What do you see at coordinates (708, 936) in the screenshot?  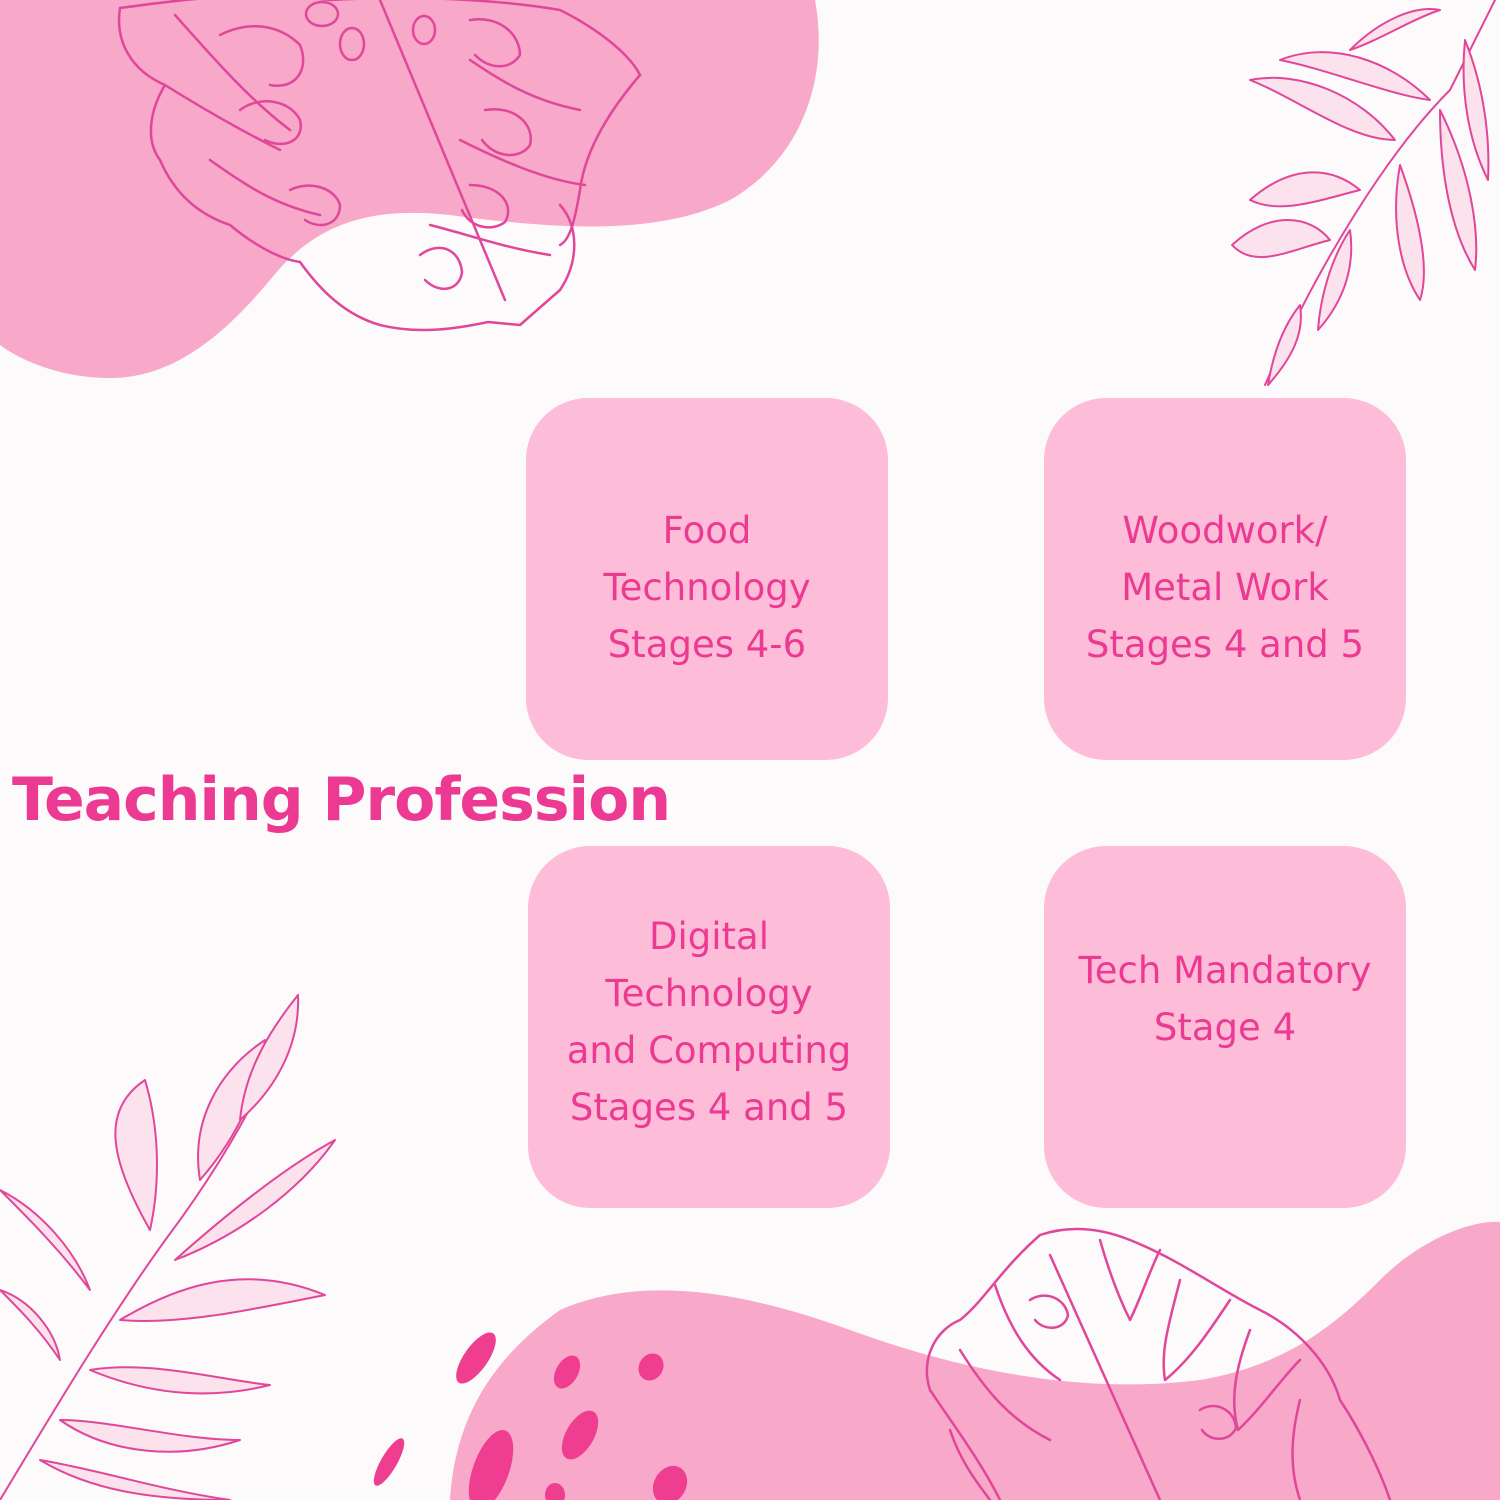 I see `card-line: Digital` at bounding box center [708, 936].